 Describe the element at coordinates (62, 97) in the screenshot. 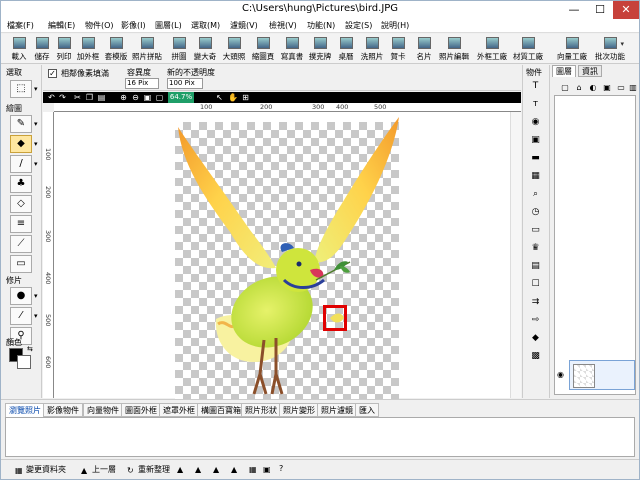

I see `redo-icon: ↷` at that location.